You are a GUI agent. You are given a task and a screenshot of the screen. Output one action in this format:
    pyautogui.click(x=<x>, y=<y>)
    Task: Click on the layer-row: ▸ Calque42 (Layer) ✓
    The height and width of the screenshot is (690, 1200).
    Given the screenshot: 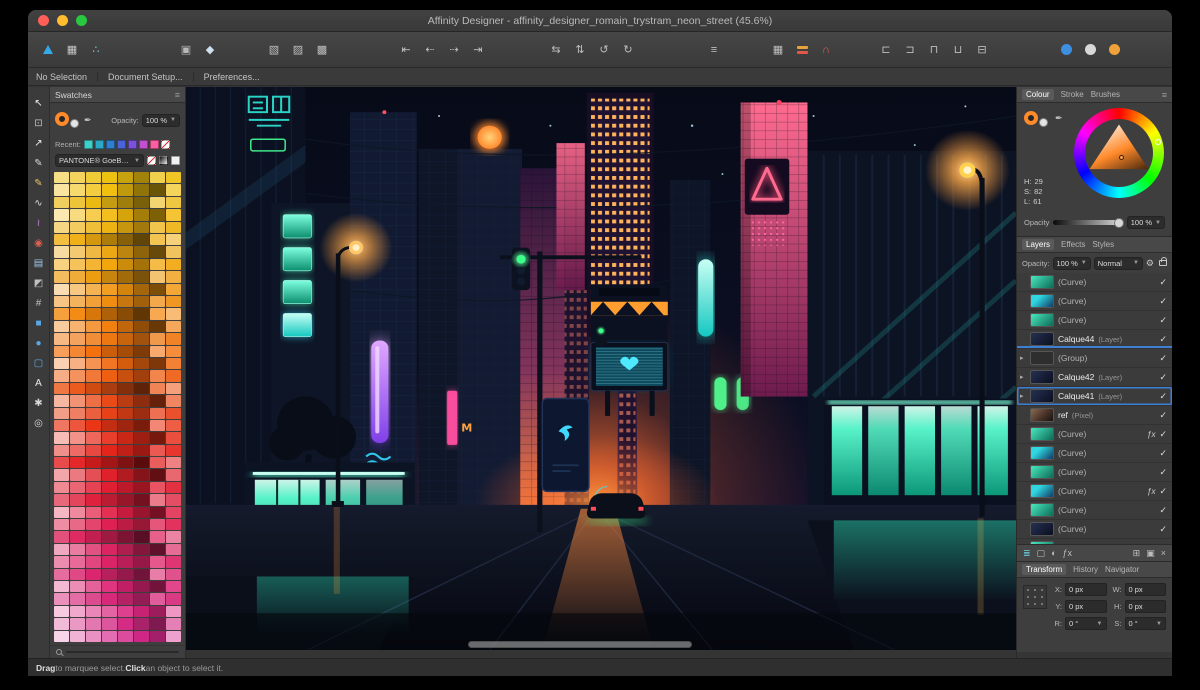 What is the action you would take?
    pyautogui.click(x=1094, y=377)
    